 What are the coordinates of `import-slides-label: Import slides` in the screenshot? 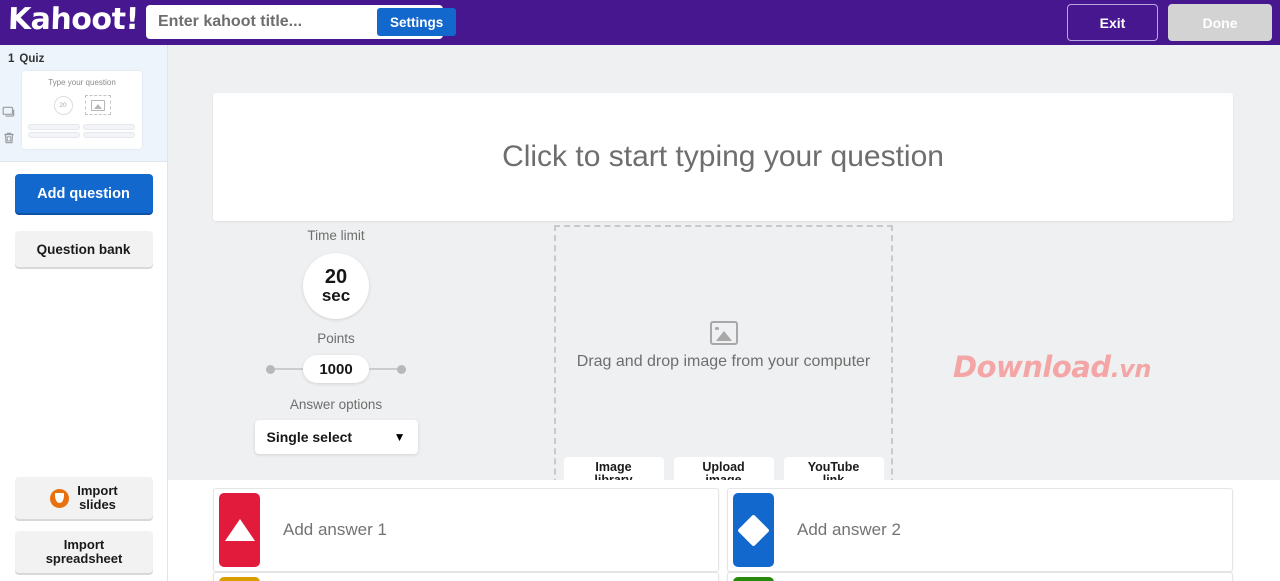 It's located at (97, 497).